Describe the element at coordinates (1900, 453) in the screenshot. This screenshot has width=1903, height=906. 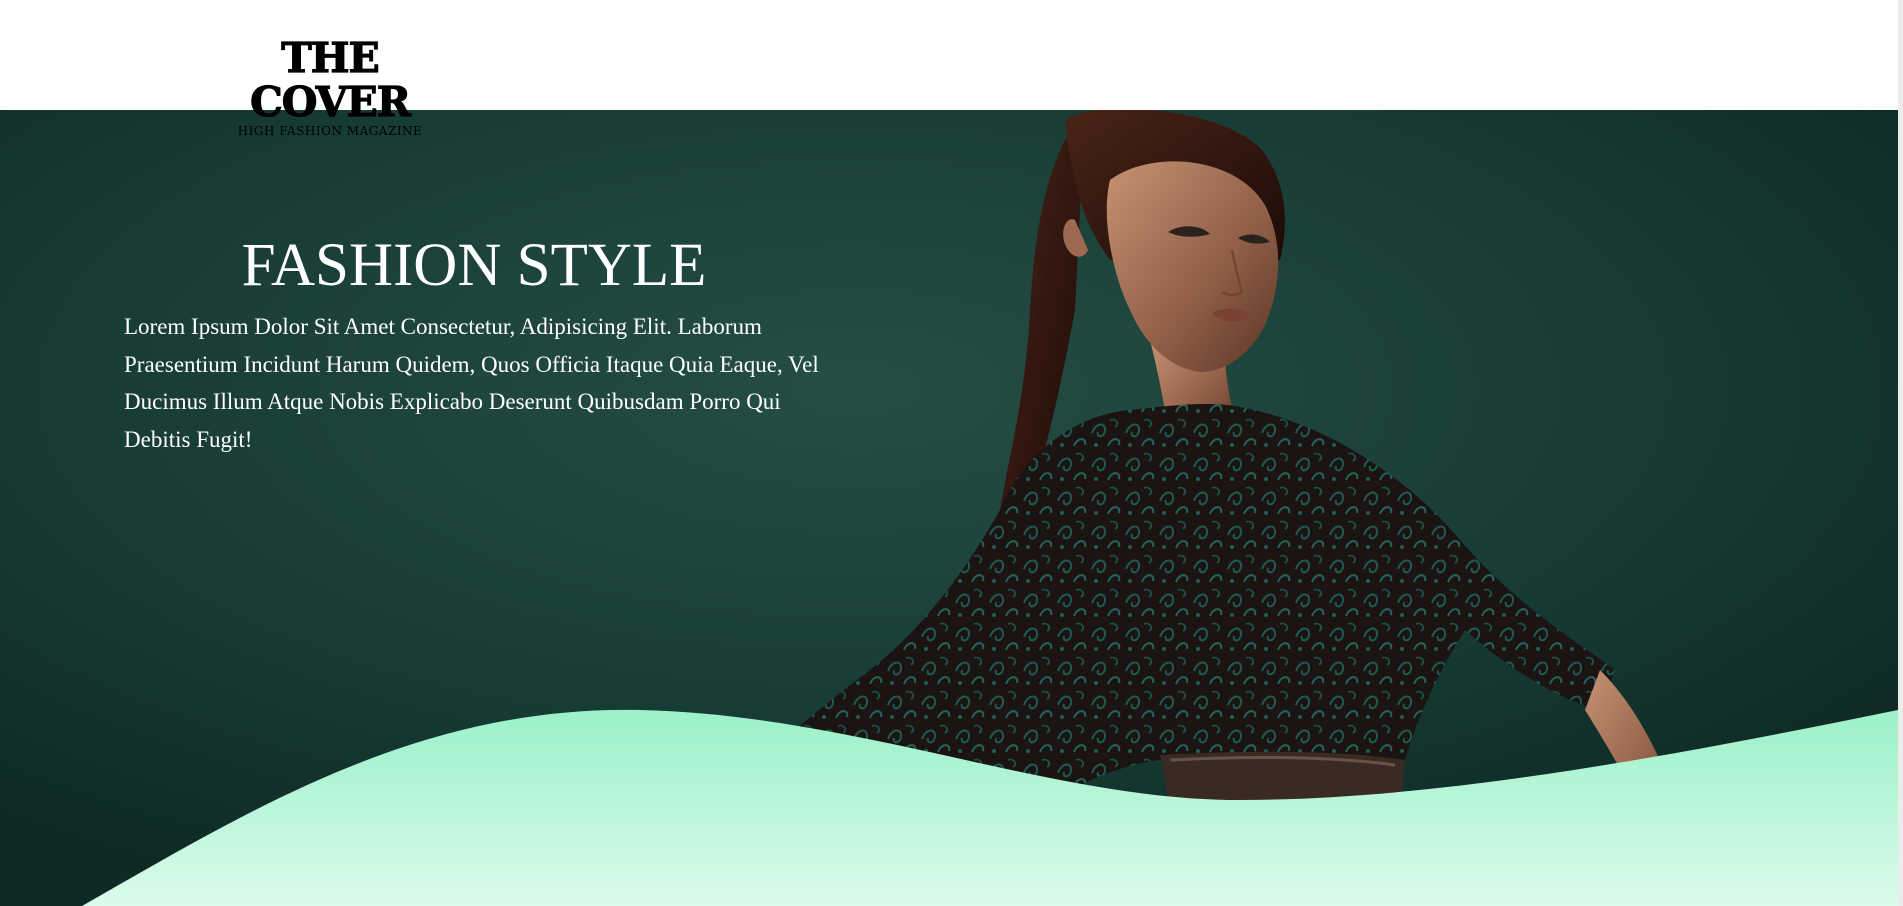
I see `page-scrollbar` at that location.